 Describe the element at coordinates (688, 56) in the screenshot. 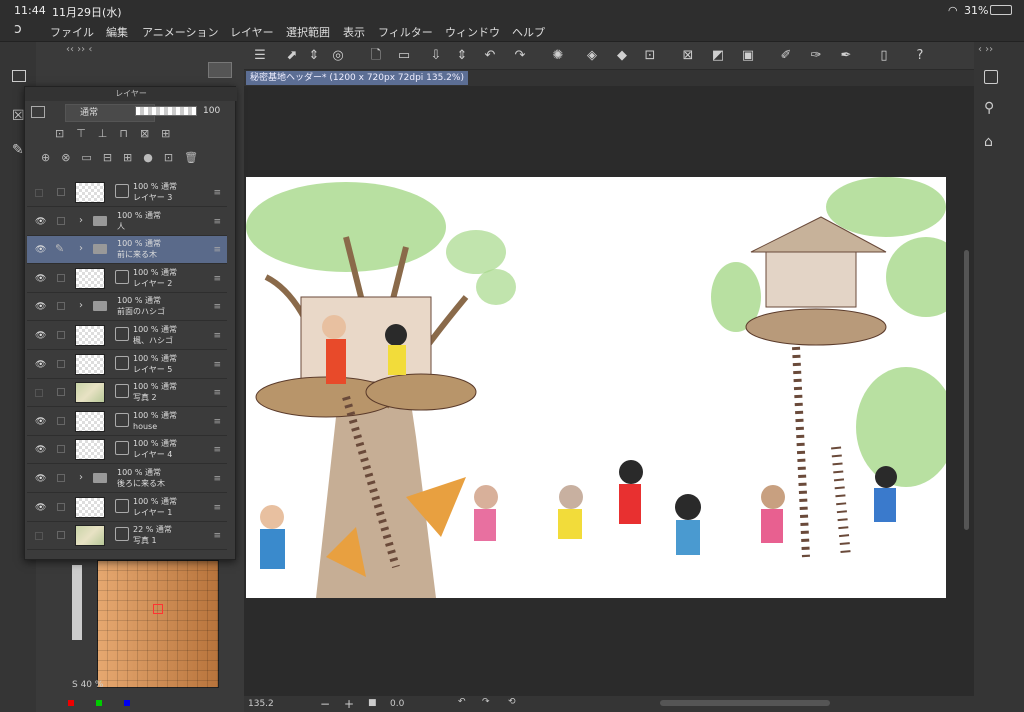

I see `deselect-icon: ⊠` at that location.